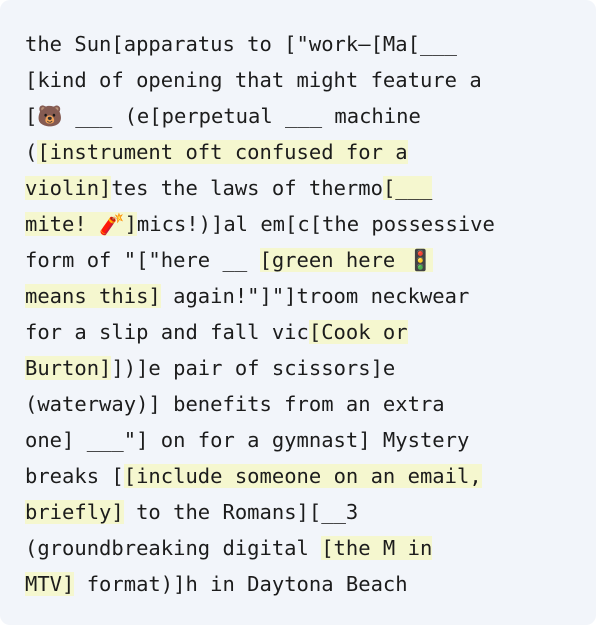  Describe the element at coordinates (241, 584) in the screenshot. I see `text-segment: format)]h in Daytona Beach` at that location.